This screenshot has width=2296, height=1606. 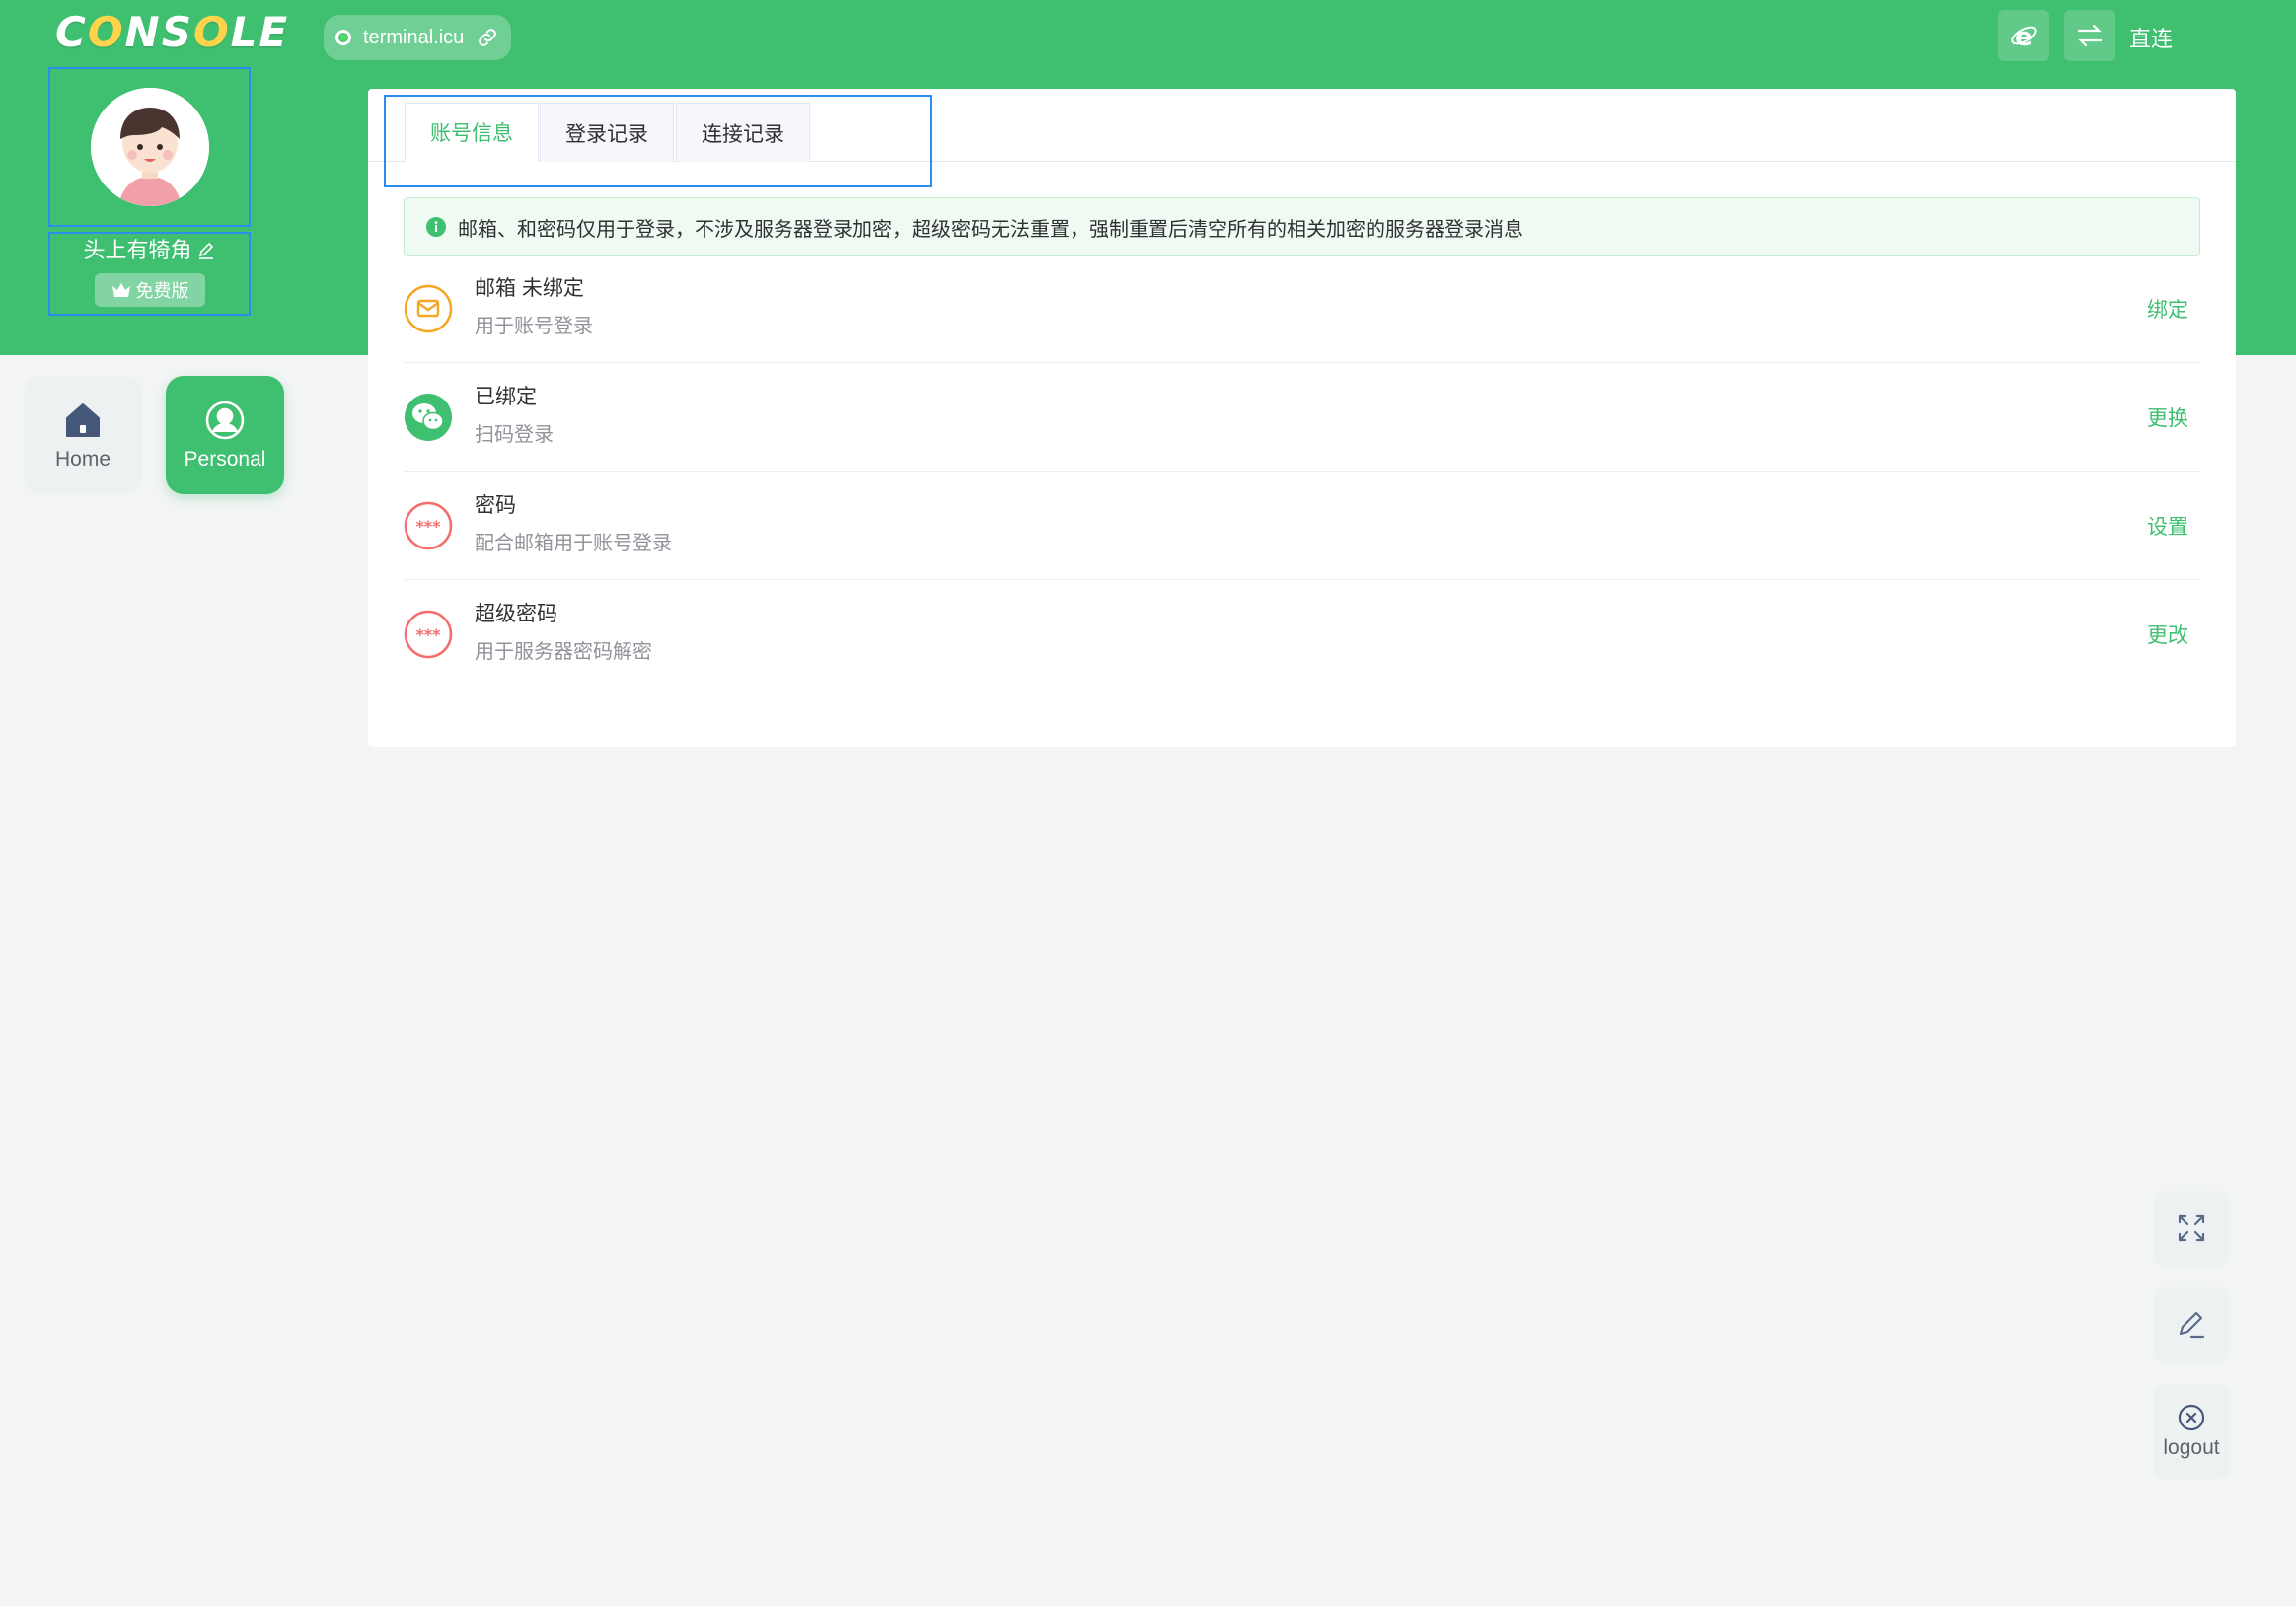 I want to click on link-icon, so click(x=488, y=37).